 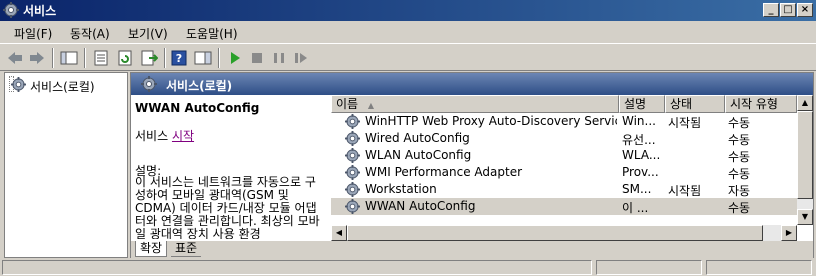 What do you see at coordinates (408, 32) in the screenshot?
I see `menu-bar: 파일(F) 동작(A) 보기(V) 도움말(H)` at bounding box center [408, 32].